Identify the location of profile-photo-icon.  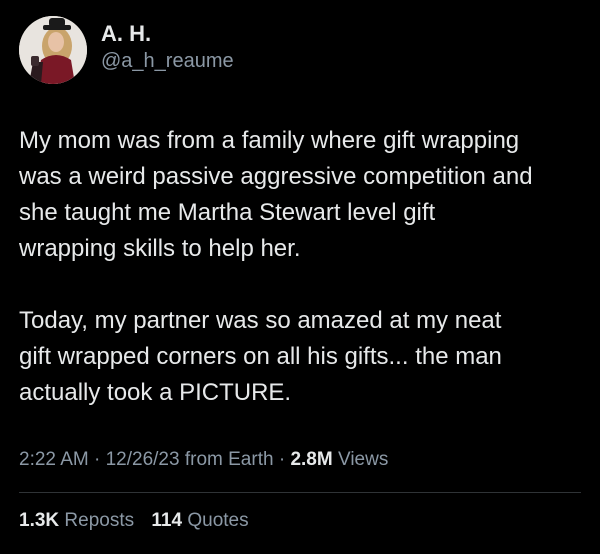
(53, 50).